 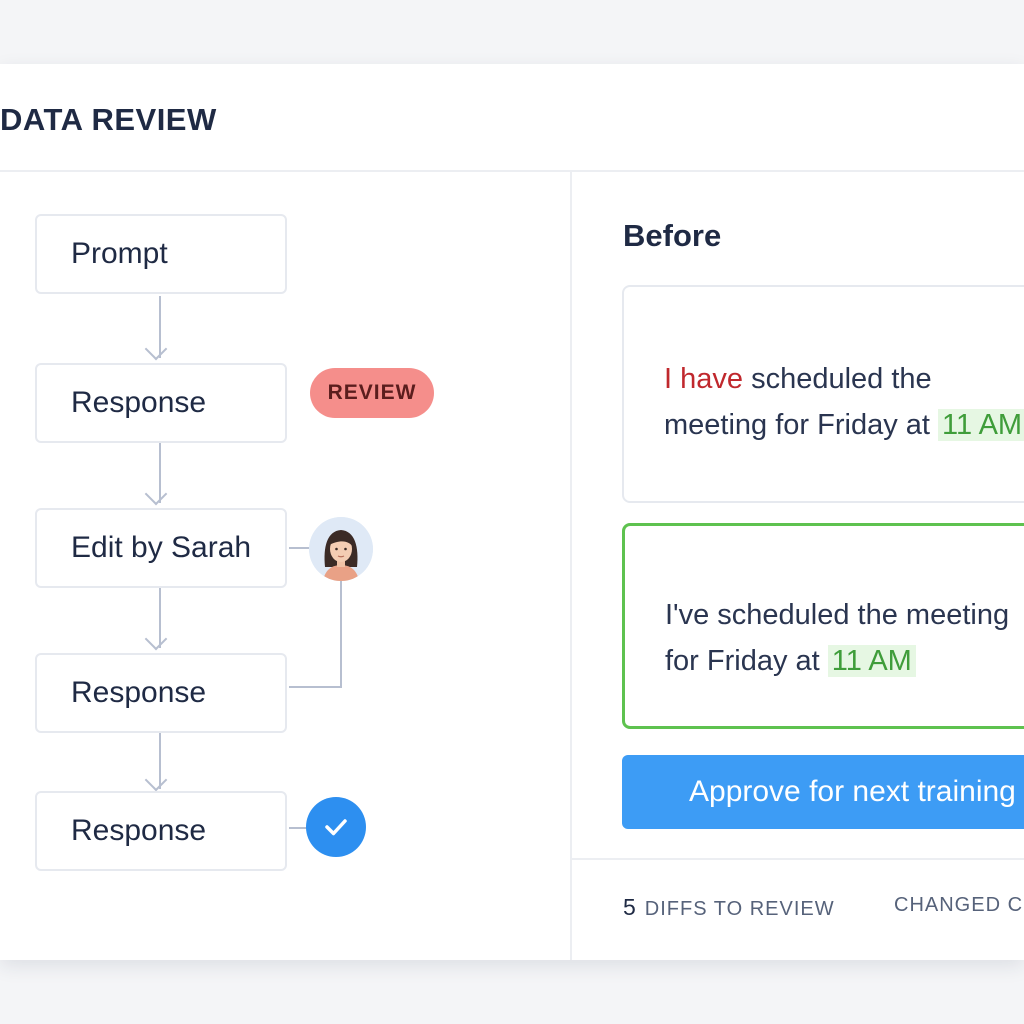 I want to click on woman-avatar-icon, so click(x=341, y=549).